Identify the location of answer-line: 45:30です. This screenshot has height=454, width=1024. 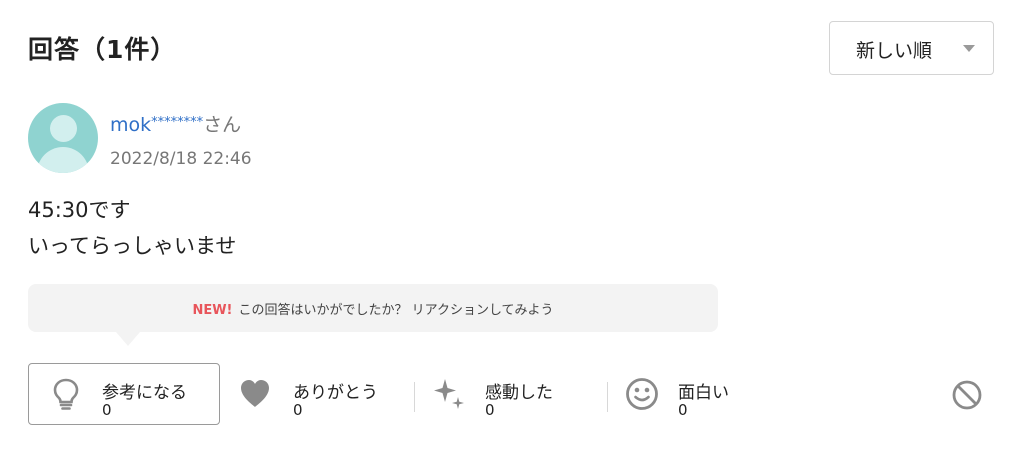
(79, 210).